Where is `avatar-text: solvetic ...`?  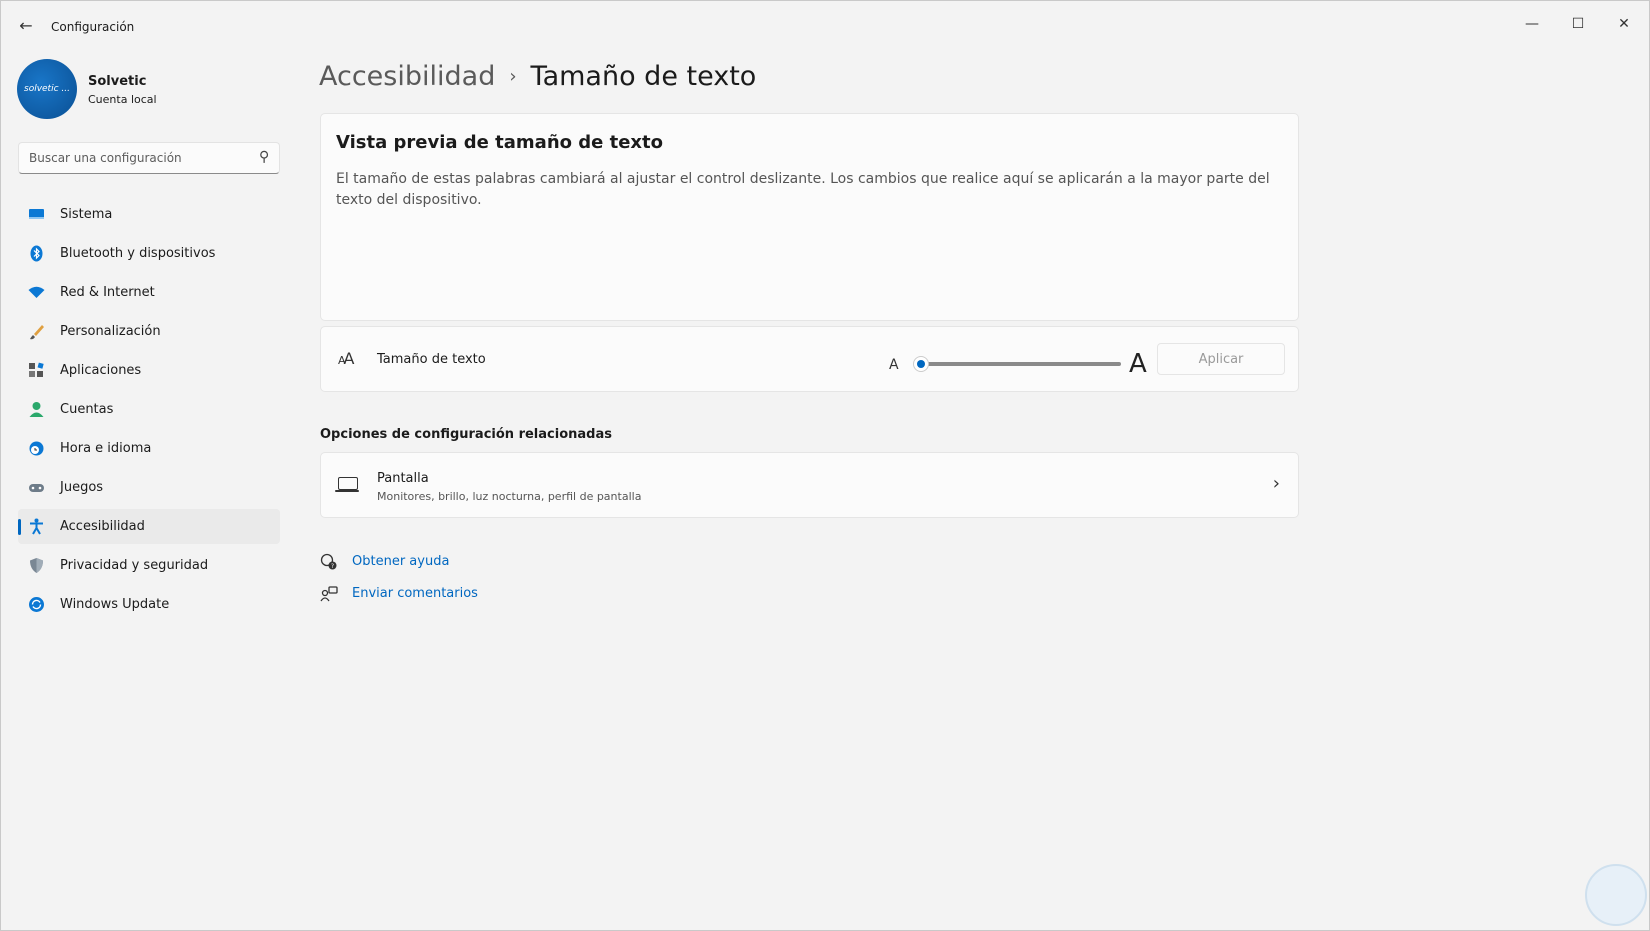
avatar-text: solvetic ... is located at coordinates (47, 89).